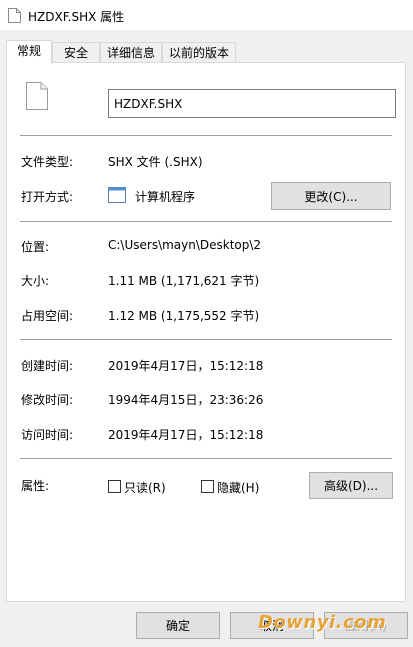  Describe the element at coordinates (35, 247) in the screenshot. I see `location-label: 位置:` at that location.